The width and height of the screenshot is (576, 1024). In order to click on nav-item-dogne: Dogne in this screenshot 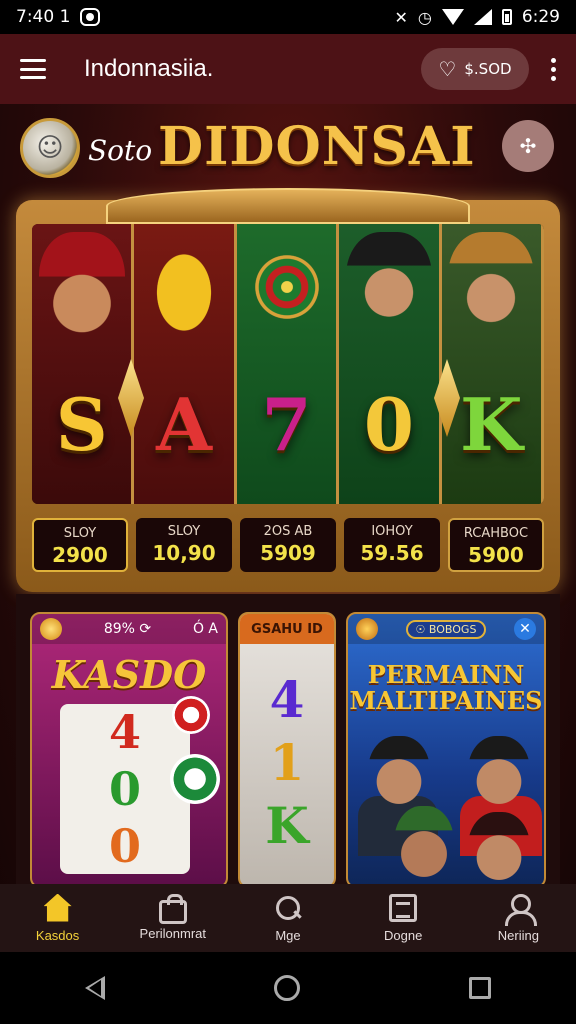, I will do `click(403, 918)`.